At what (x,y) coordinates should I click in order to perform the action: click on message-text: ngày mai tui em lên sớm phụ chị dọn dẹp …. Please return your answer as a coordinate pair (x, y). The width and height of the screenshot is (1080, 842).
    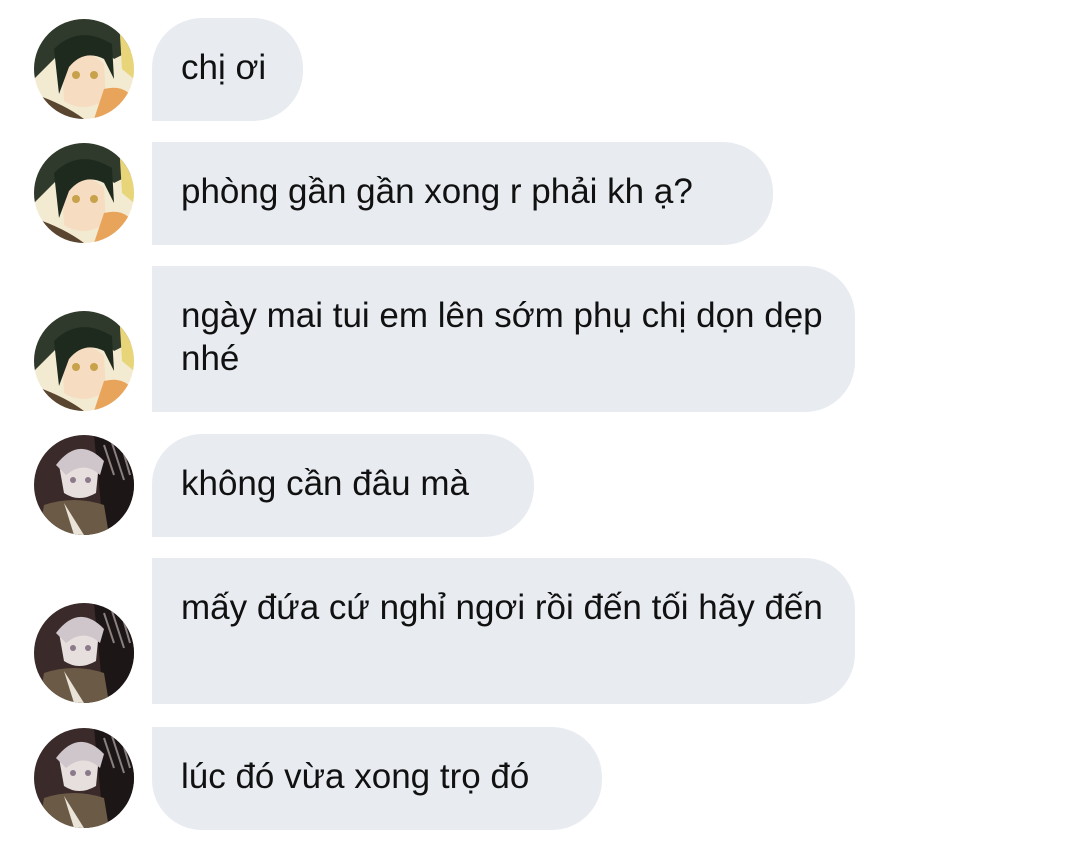
    Looking at the image, I should click on (502, 337).